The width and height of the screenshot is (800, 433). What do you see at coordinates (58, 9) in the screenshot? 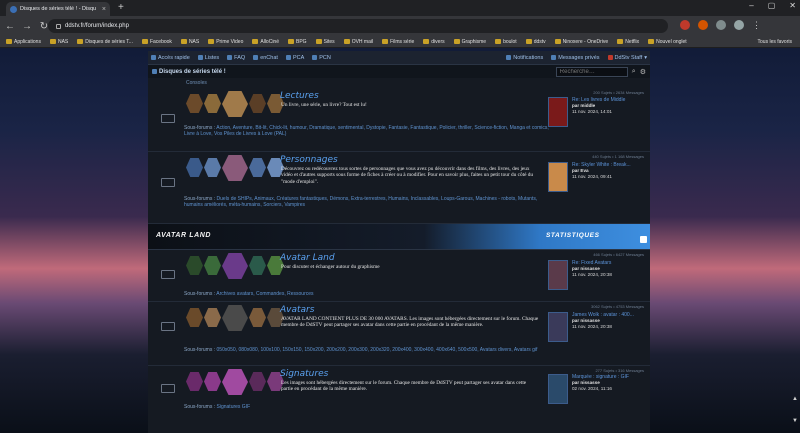
I see `browser-tab: Disques de séries télé ! - Disqu ×` at bounding box center [58, 9].